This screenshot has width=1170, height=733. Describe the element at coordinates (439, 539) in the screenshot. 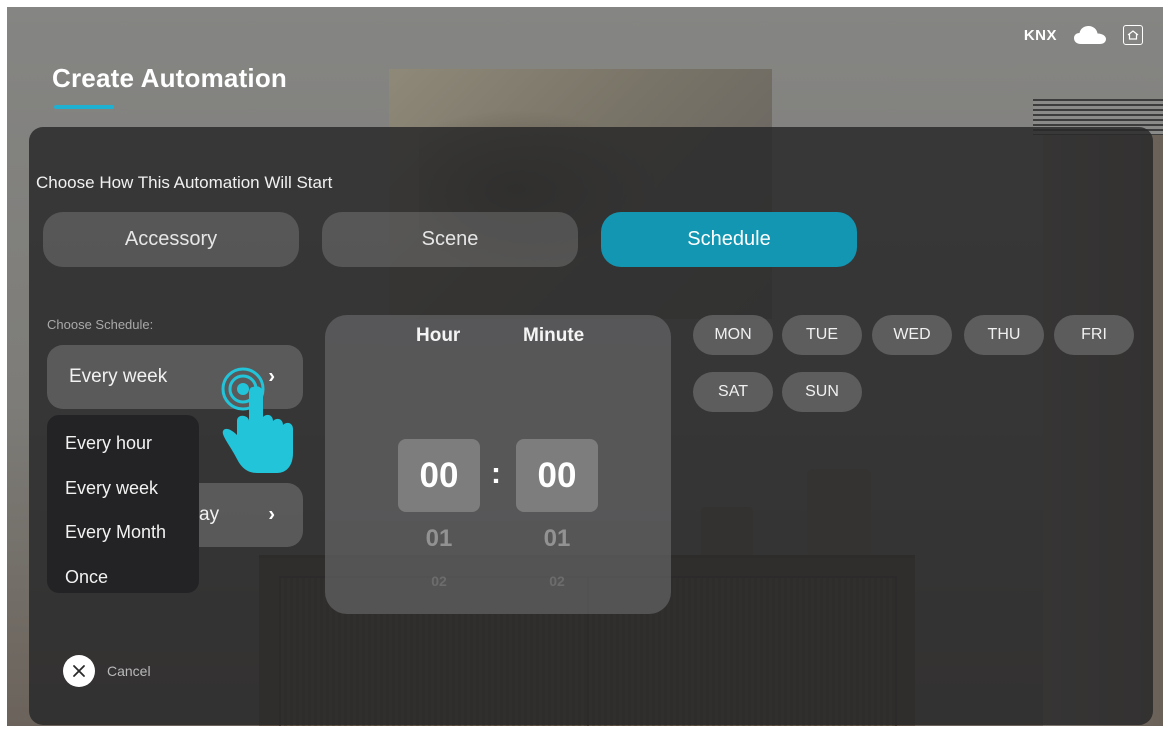

I see `hour-next-value: 01` at that location.